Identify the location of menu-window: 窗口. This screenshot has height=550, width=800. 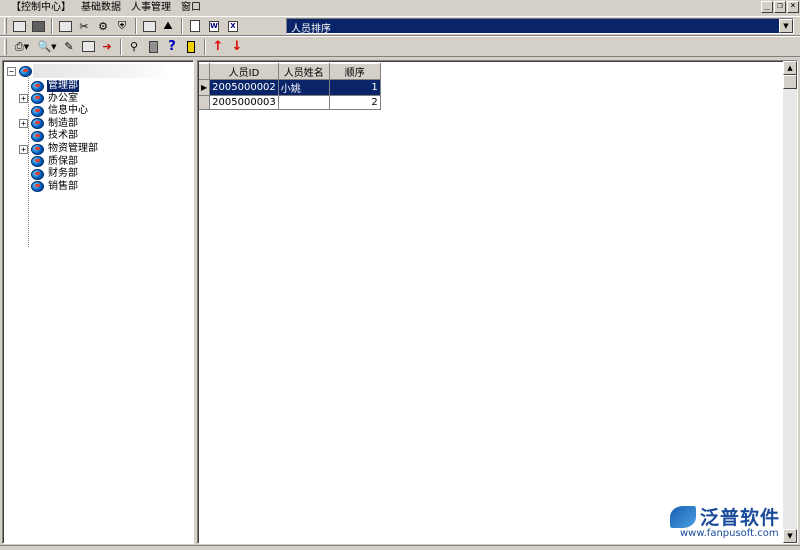
(191, 8).